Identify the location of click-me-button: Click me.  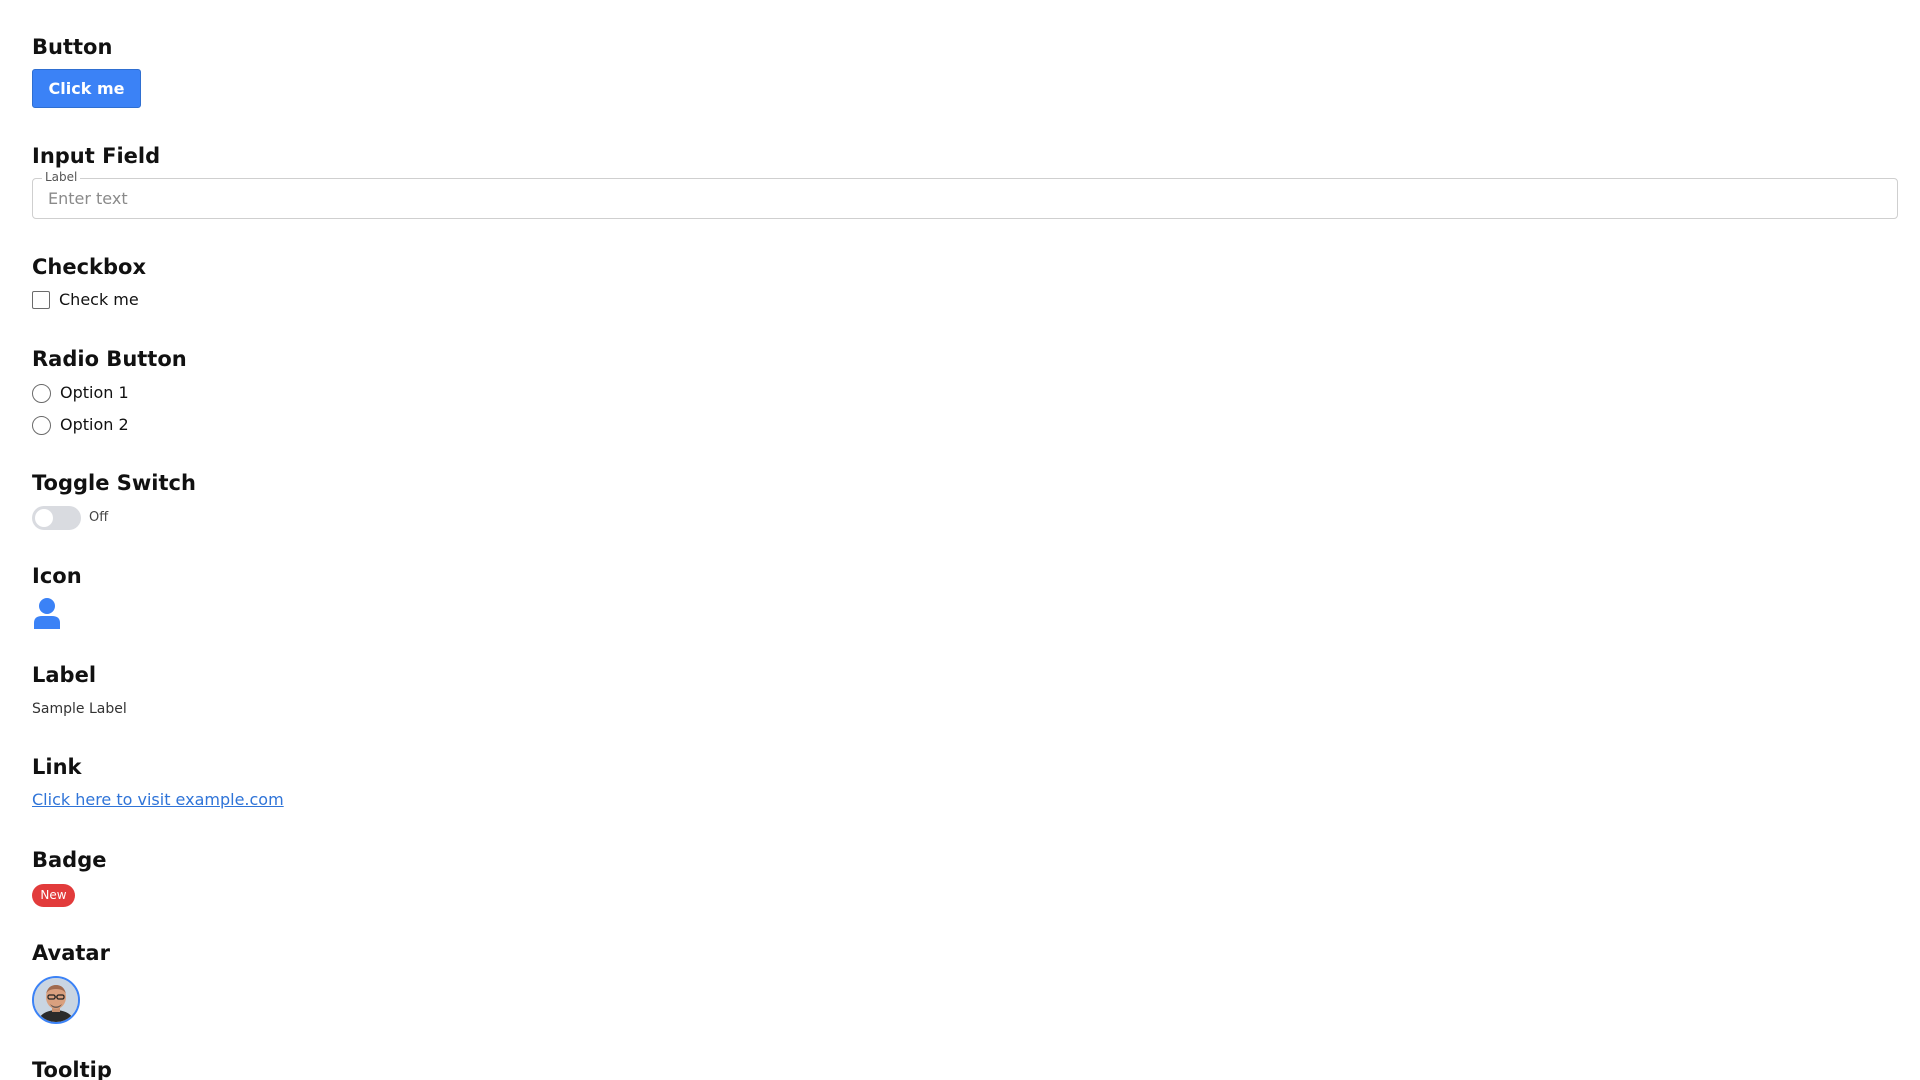
(86, 88).